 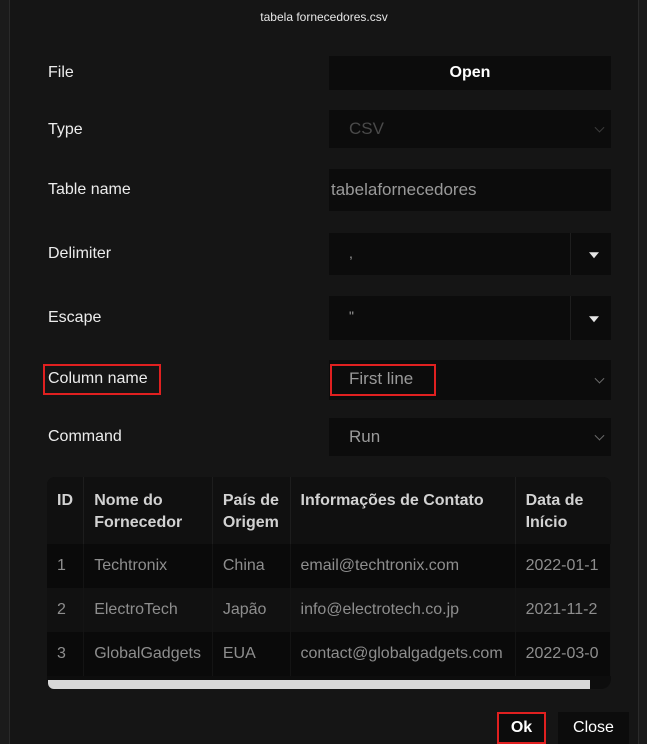 I want to click on table-cell: ElectroTech, so click(x=148, y=610).